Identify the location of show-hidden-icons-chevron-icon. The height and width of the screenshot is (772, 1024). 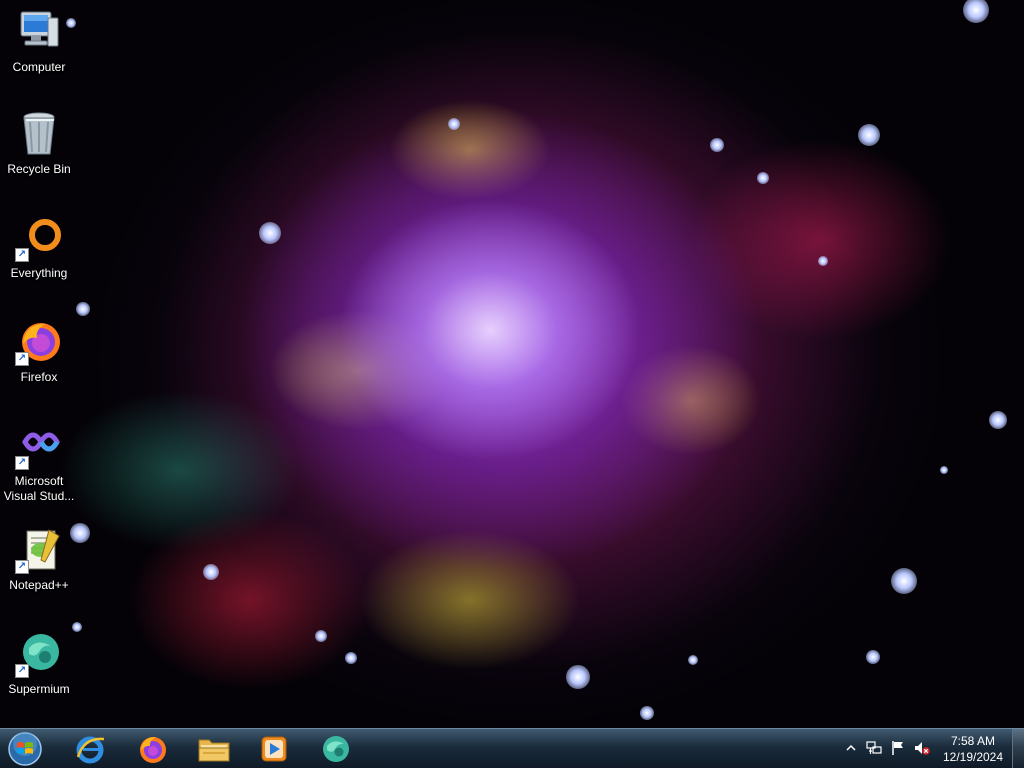
(851, 748).